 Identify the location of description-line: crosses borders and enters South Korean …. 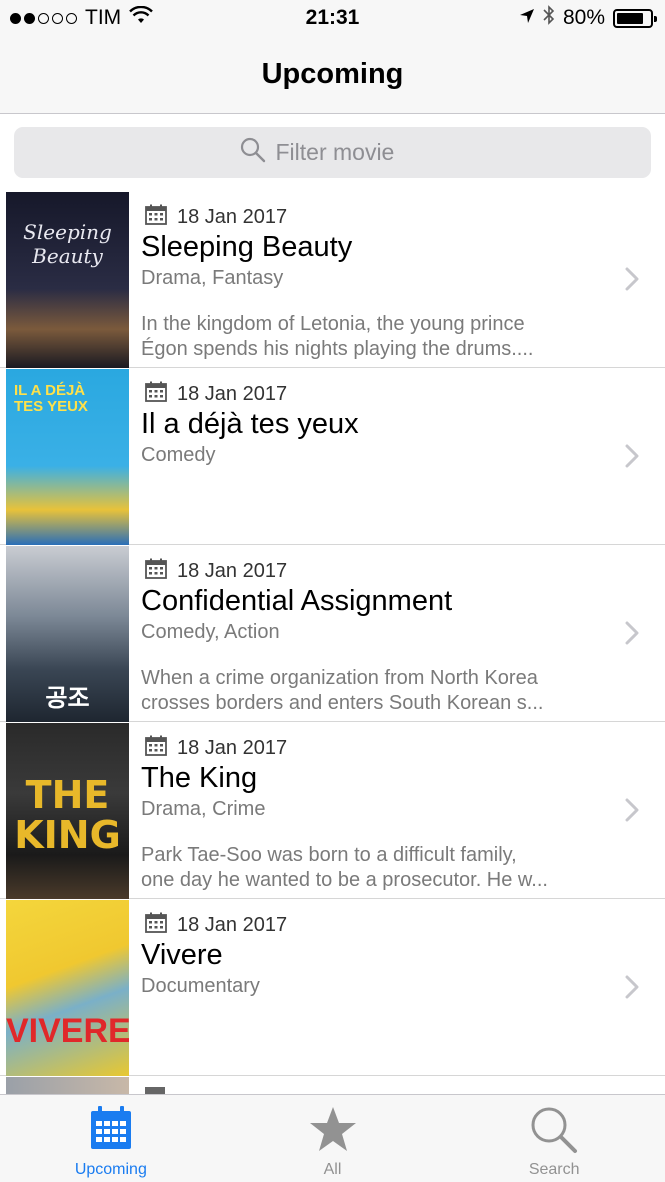
(342, 703).